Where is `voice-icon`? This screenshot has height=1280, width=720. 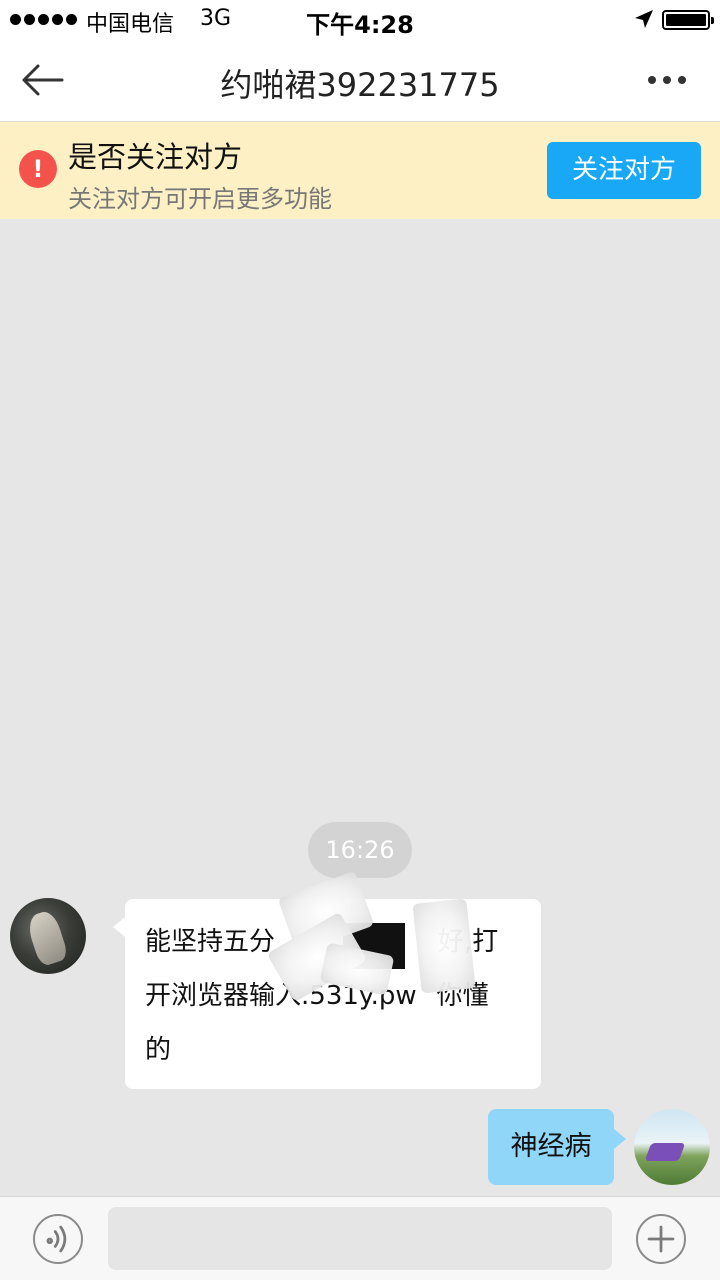
voice-icon is located at coordinates (58, 1239).